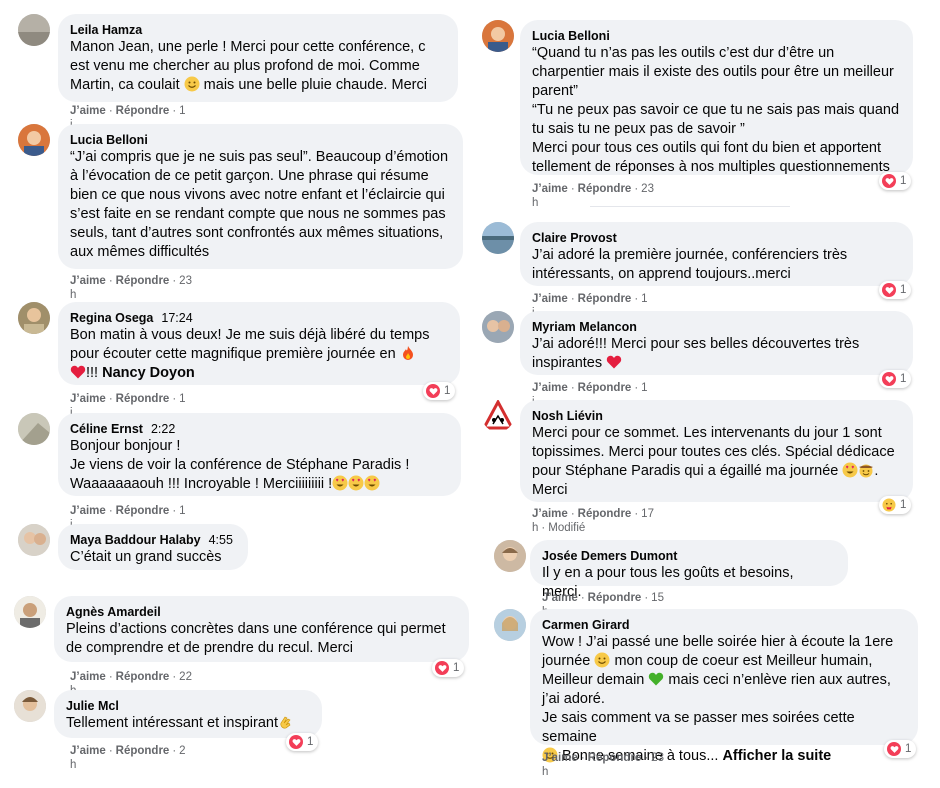  Describe the element at coordinates (258, 30) in the screenshot. I see `comment-author: Leila Hamza` at that location.